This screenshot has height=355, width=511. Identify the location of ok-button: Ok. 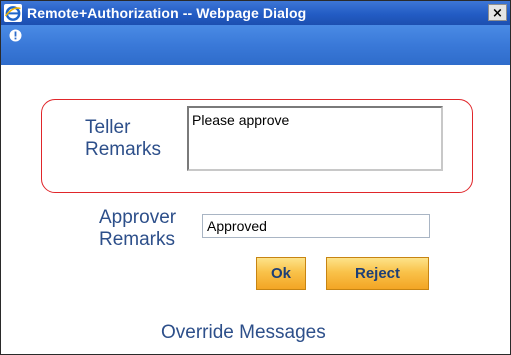
(281, 273).